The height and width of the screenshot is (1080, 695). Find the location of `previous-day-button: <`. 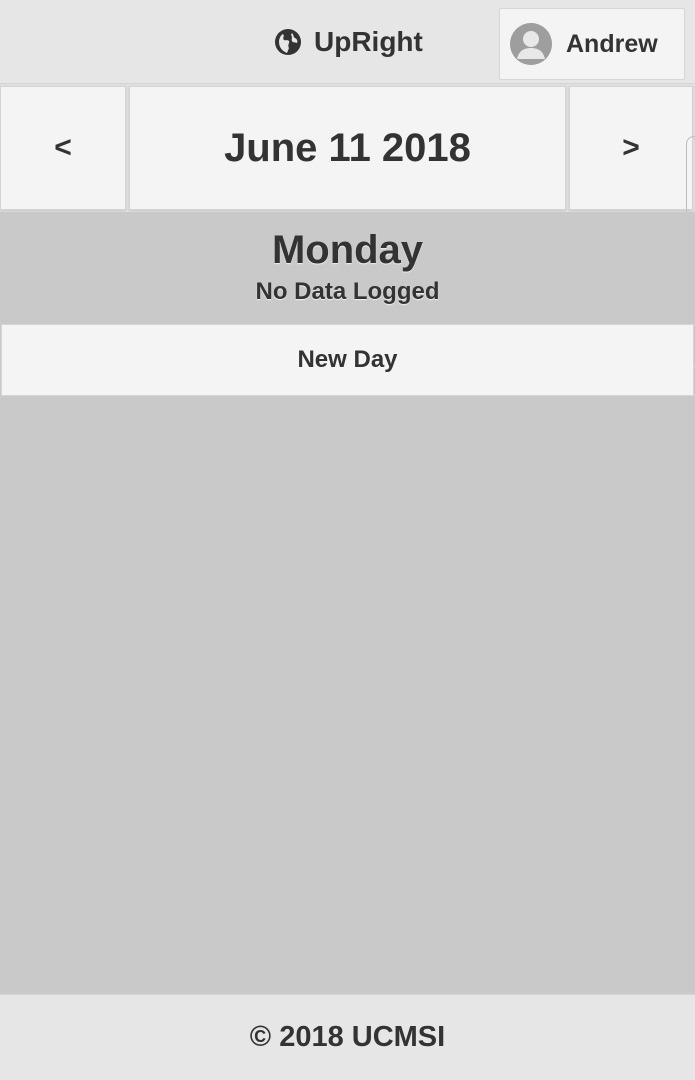

previous-day-button: < is located at coordinates (63, 148).